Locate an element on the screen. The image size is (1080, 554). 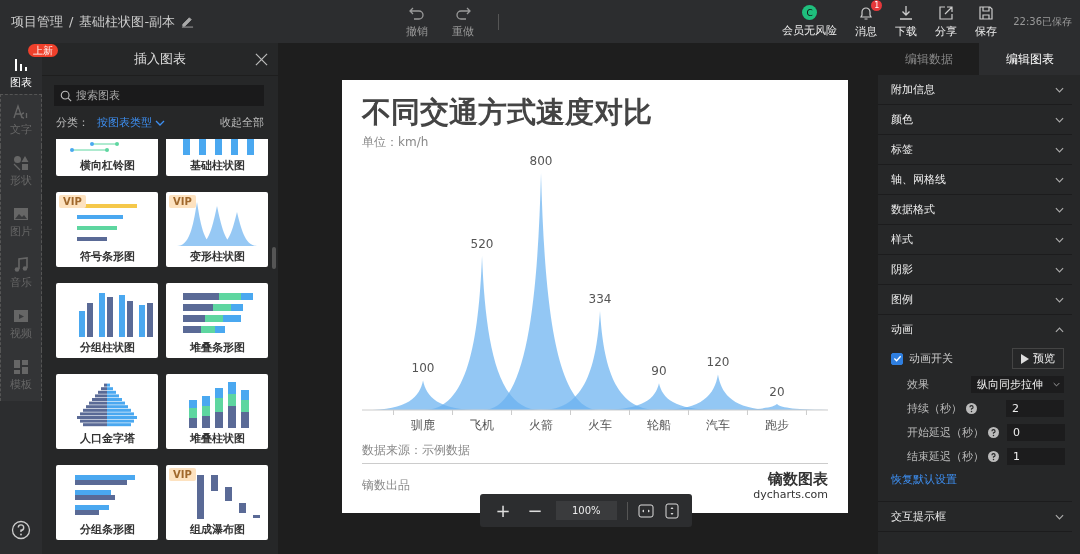
zoom-out-button: − is located at coordinates (535, 510).